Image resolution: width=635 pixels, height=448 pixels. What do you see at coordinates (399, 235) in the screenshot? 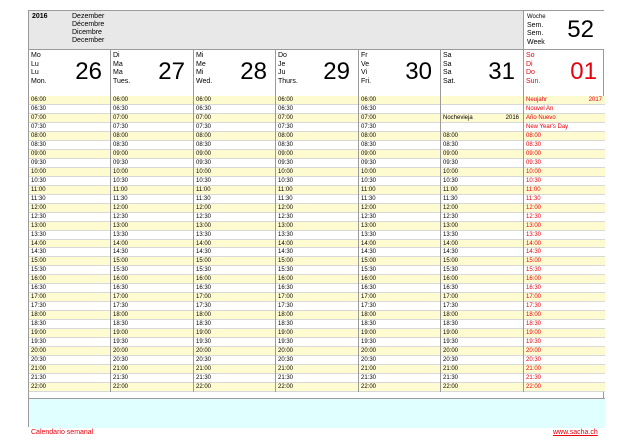
I see `time-slot: 13:30` at bounding box center [399, 235].